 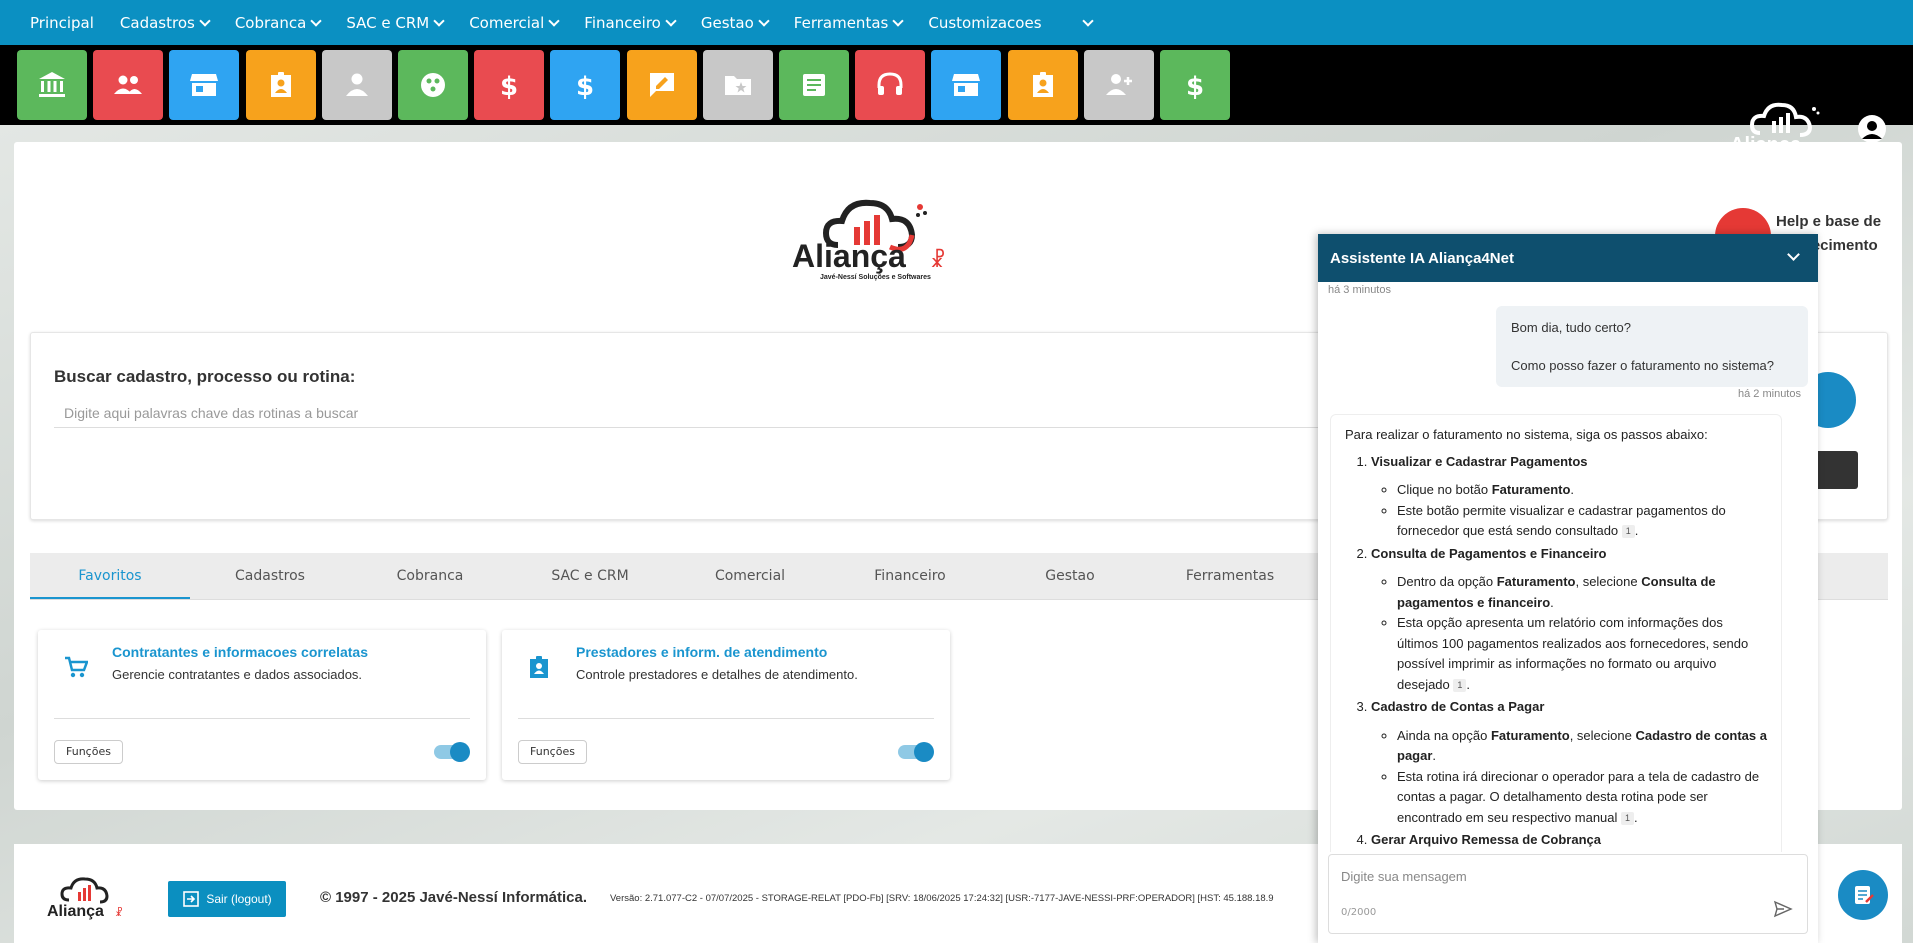 What do you see at coordinates (1359, 912) in the screenshot?
I see `char-counter: 0/2000` at bounding box center [1359, 912].